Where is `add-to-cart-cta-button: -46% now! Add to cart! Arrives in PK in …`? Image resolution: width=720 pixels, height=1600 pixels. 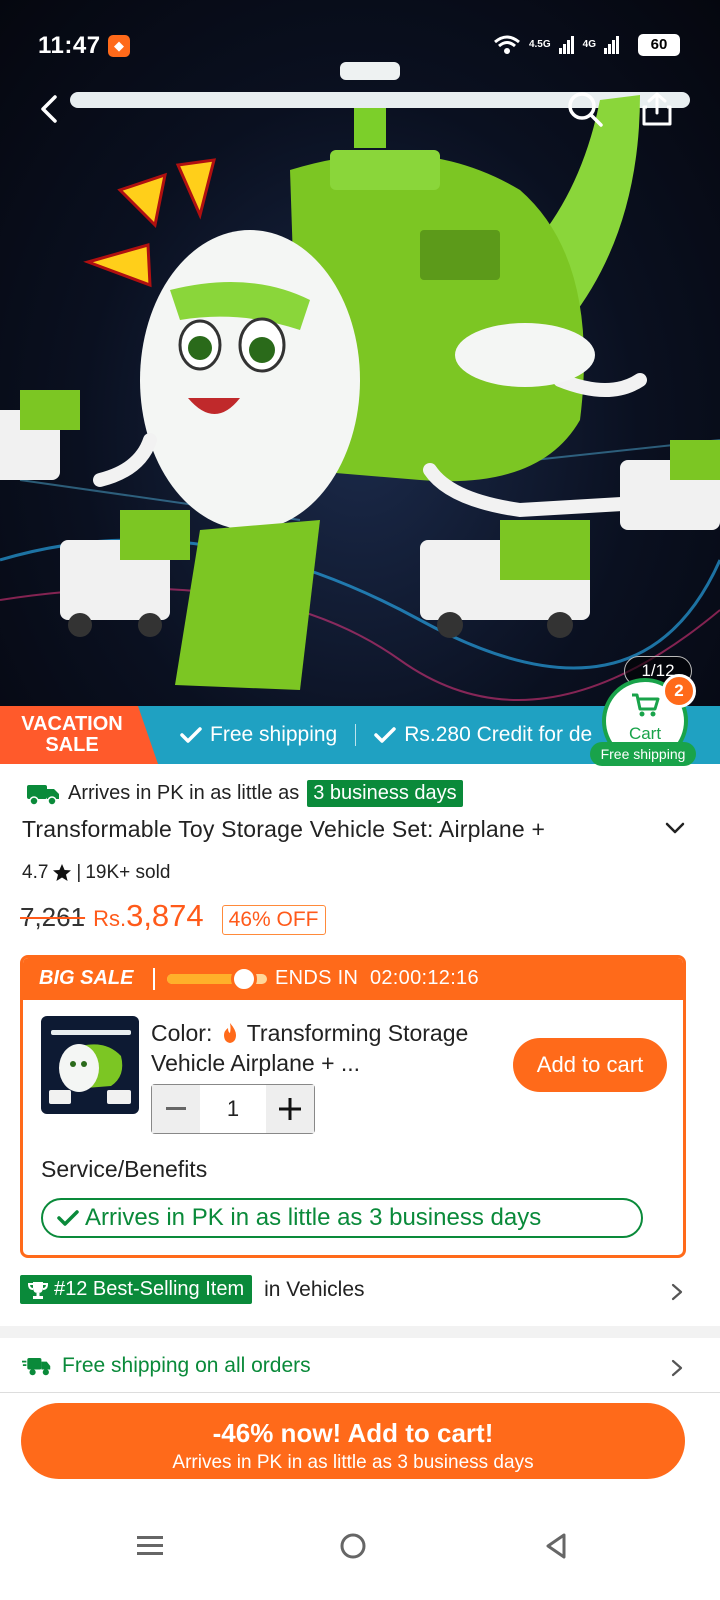 add-to-cart-cta-button: -46% now! Add to cart! Arrives in PK in … is located at coordinates (353, 1441).